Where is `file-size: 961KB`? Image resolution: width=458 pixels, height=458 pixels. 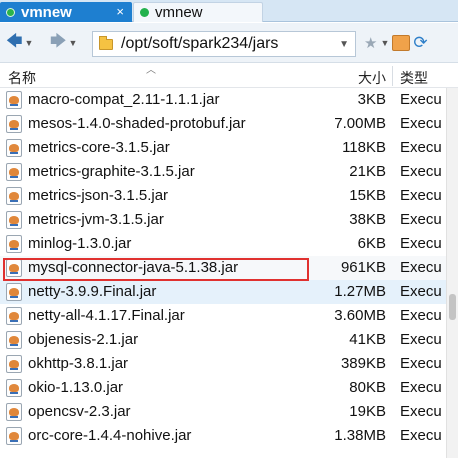 file-size: 961KB is located at coordinates (363, 267).